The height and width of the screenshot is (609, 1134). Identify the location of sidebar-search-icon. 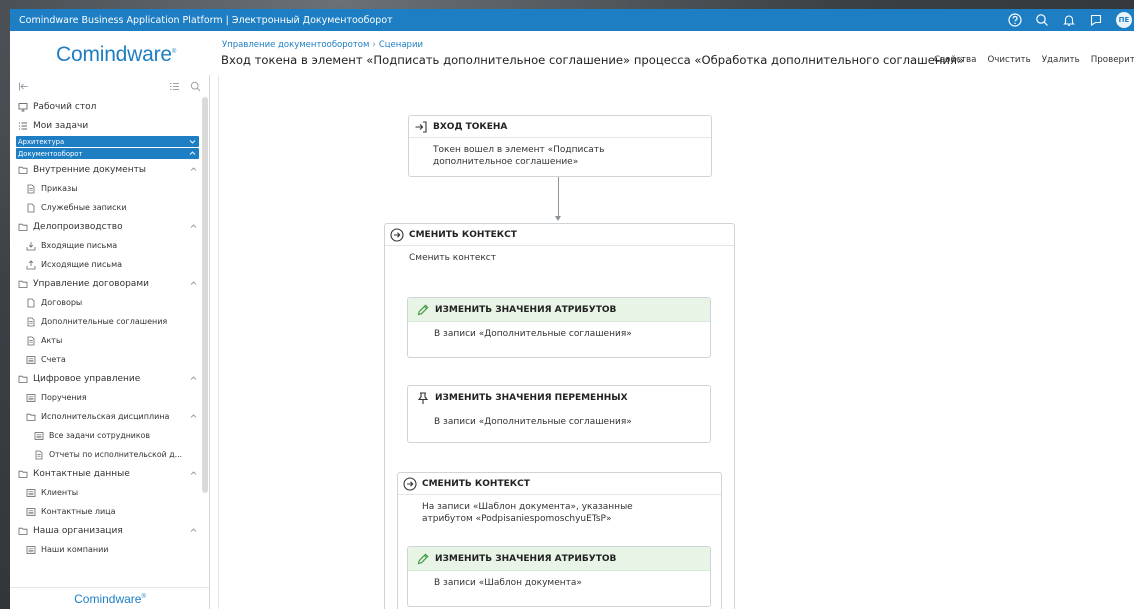
(195, 86).